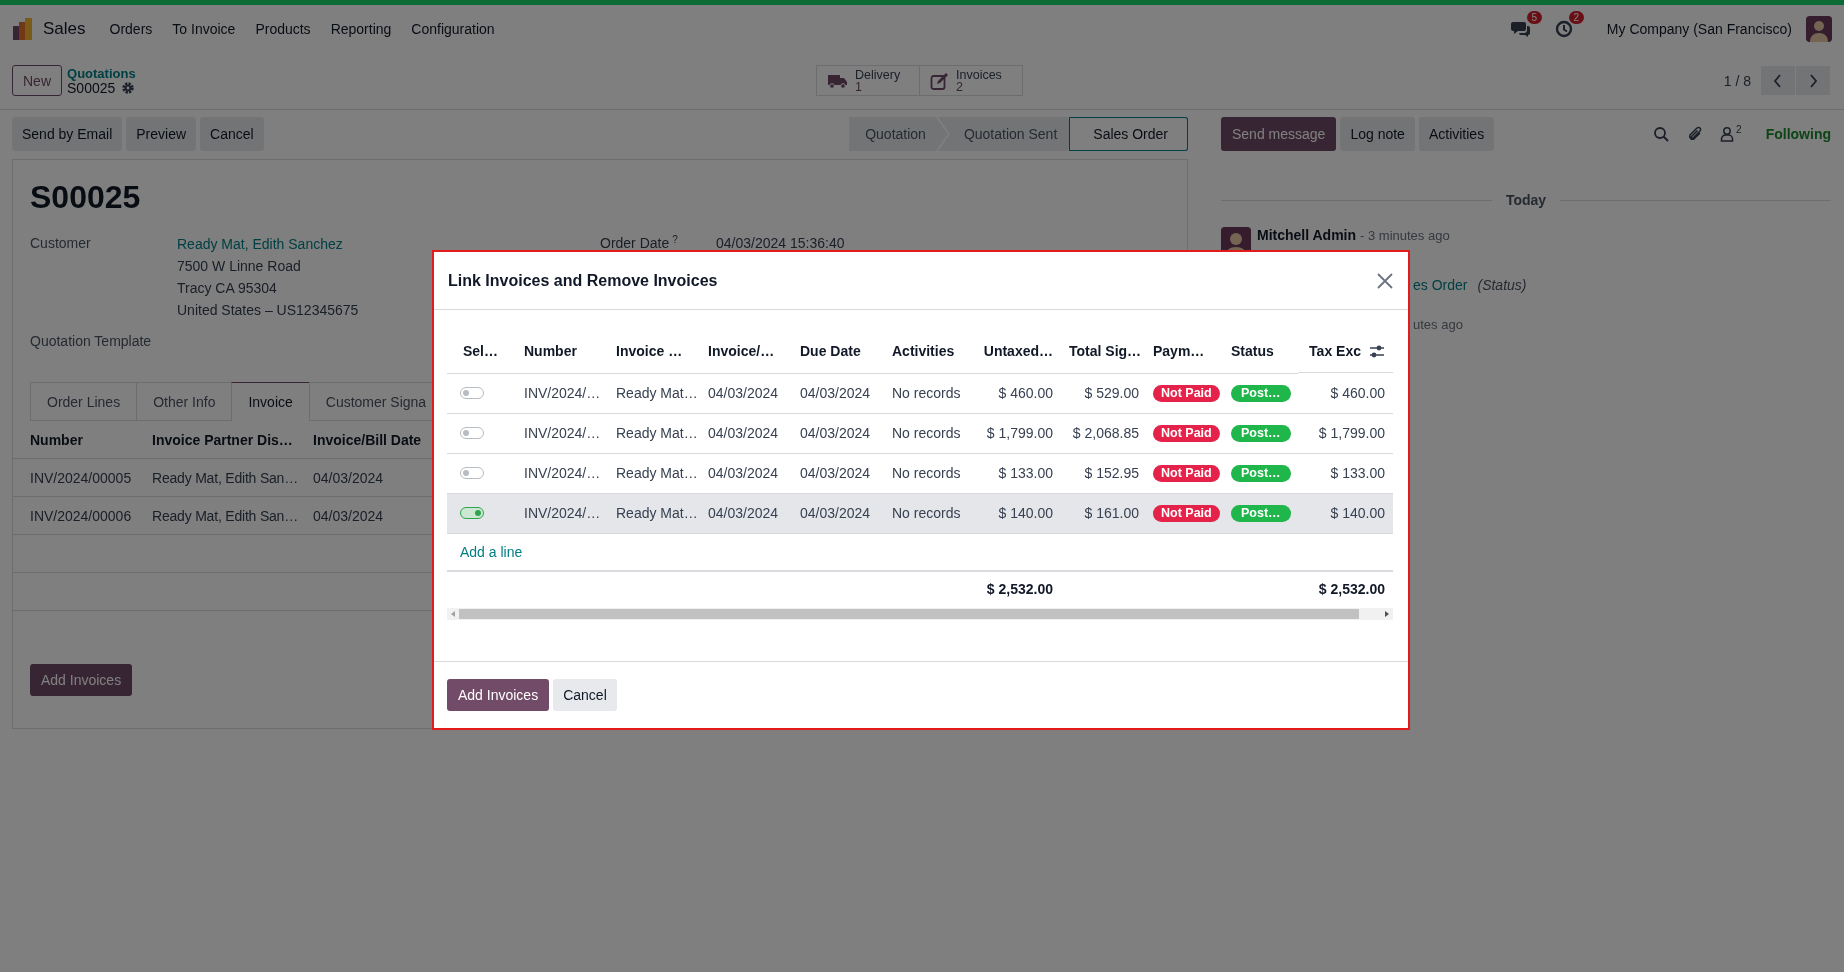 This screenshot has width=1844, height=972. Describe the element at coordinates (204, 28) in the screenshot. I see `menu-item: To Invoice` at that location.